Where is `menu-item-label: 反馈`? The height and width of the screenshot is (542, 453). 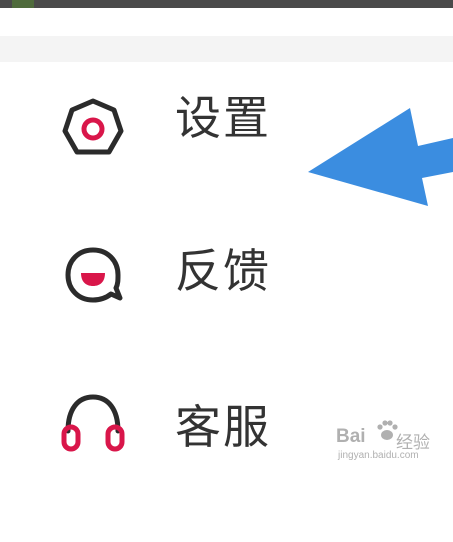 menu-item-label: 反馈 is located at coordinates (223, 271).